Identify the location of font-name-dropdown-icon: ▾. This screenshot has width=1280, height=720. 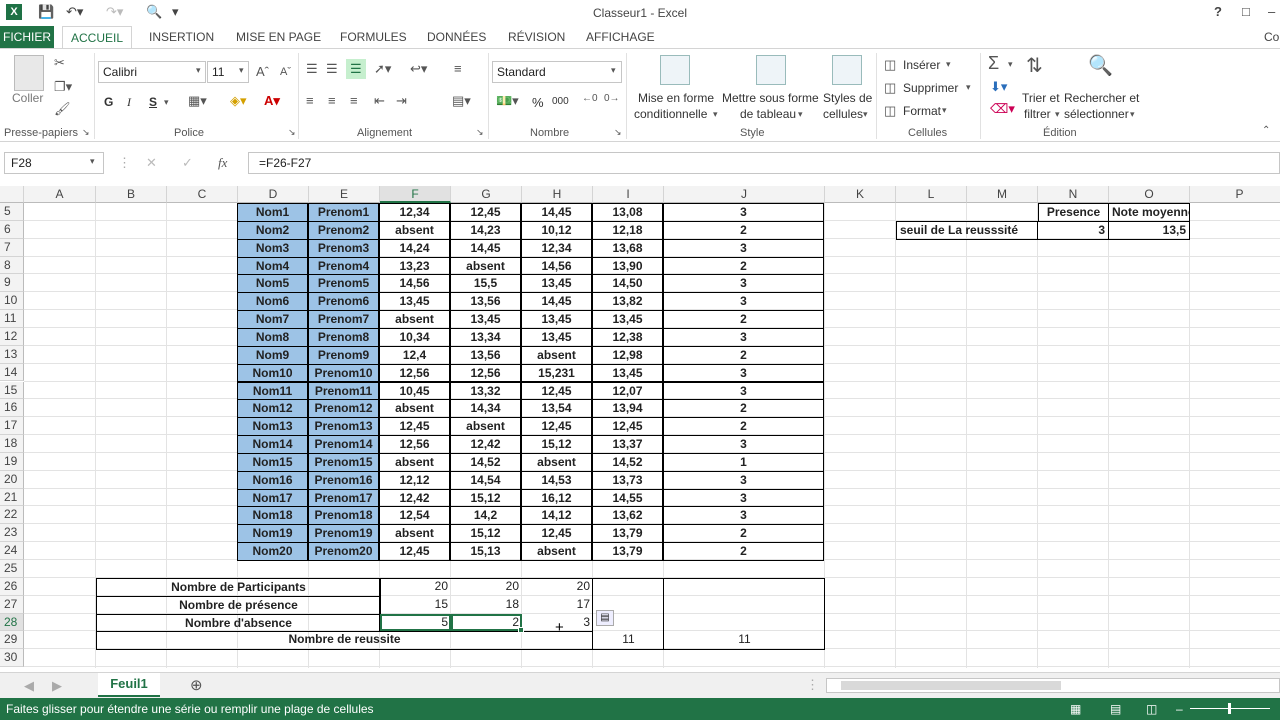
(198, 70).